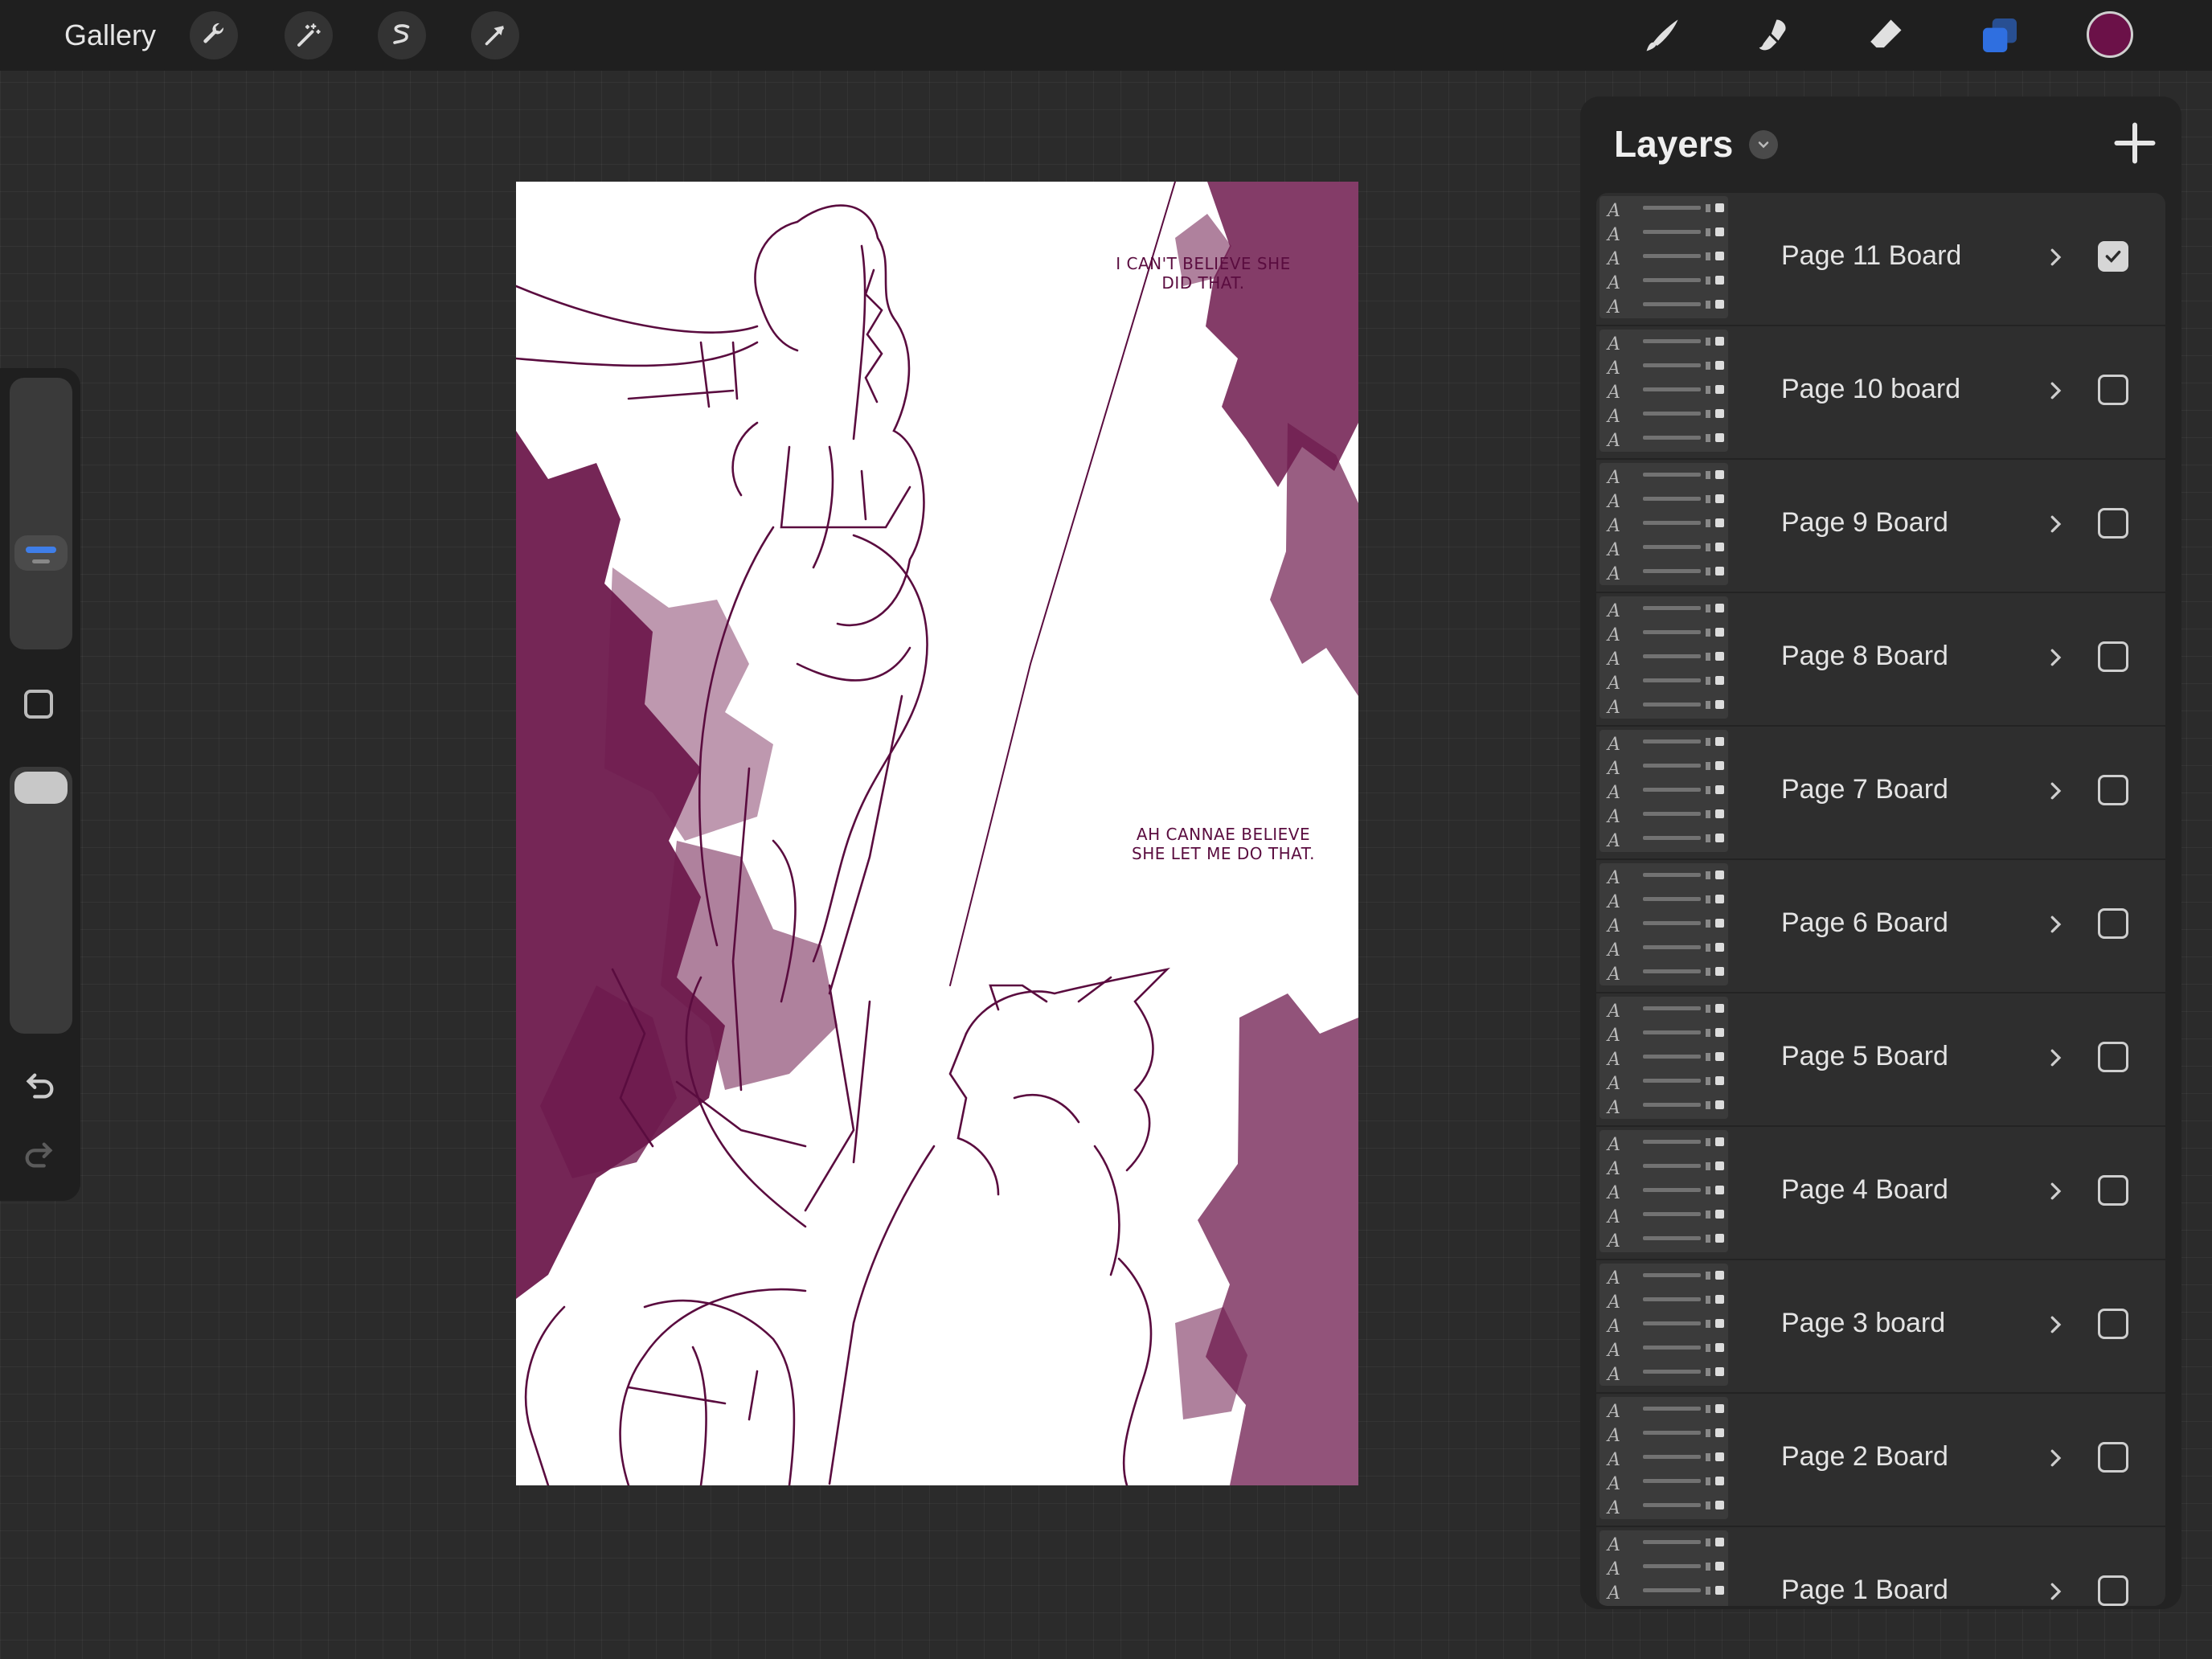 Image resolution: width=2212 pixels, height=1659 pixels. Describe the element at coordinates (2135, 143) in the screenshot. I see `add-layer-button` at that location.